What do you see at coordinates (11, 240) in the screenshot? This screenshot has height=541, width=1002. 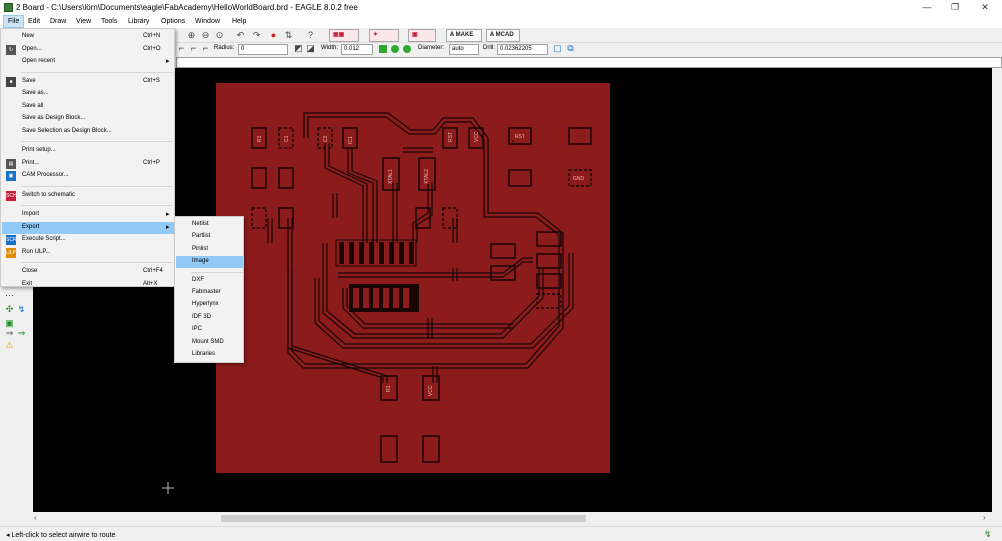 I see `script-icon: SCR` at bounding box center [11, 240].